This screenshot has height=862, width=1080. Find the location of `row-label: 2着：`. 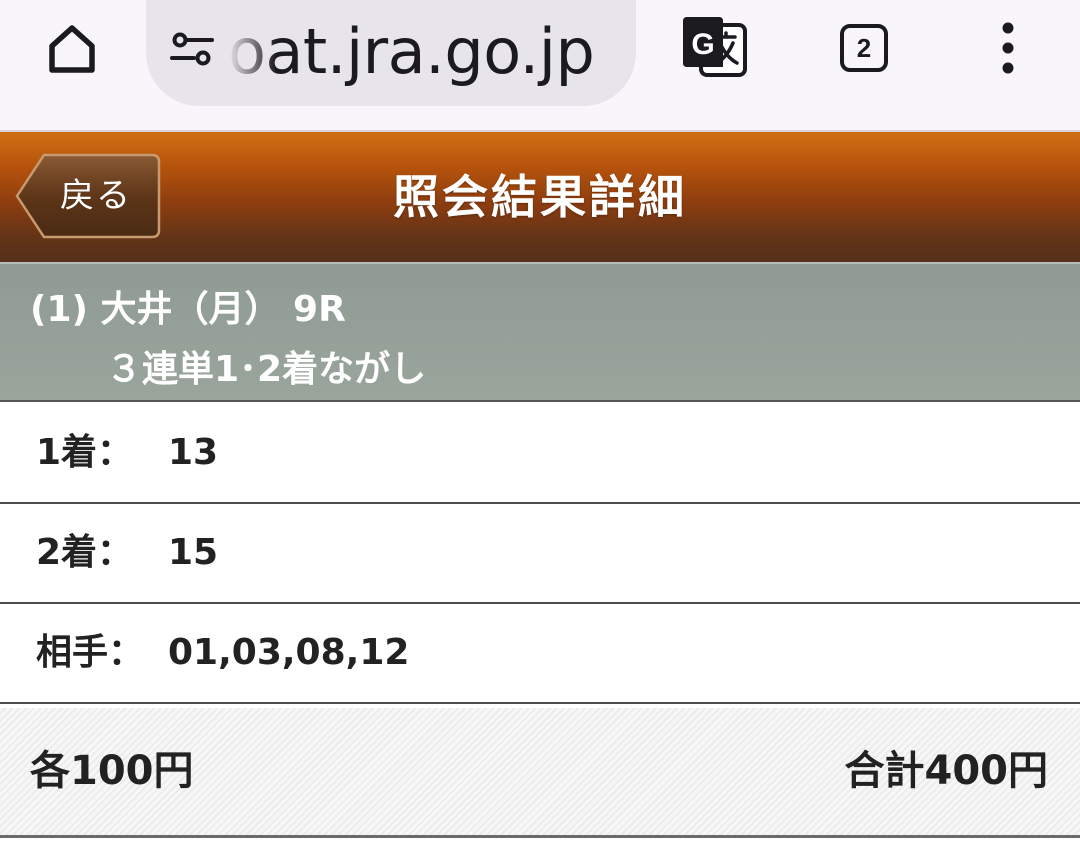

row-label: 2着： is located at coordinates (85, 552).